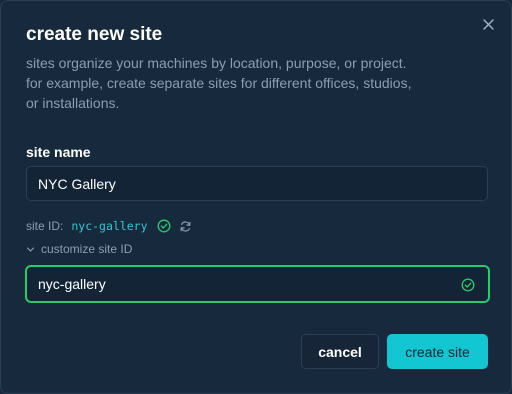 The width and height of the screenshot is (512, 394). What do you see at coordinates (87, 249) in the screenshot?
I see `customize-site-id-label: customize site ID` at bounding box center [87, 249].